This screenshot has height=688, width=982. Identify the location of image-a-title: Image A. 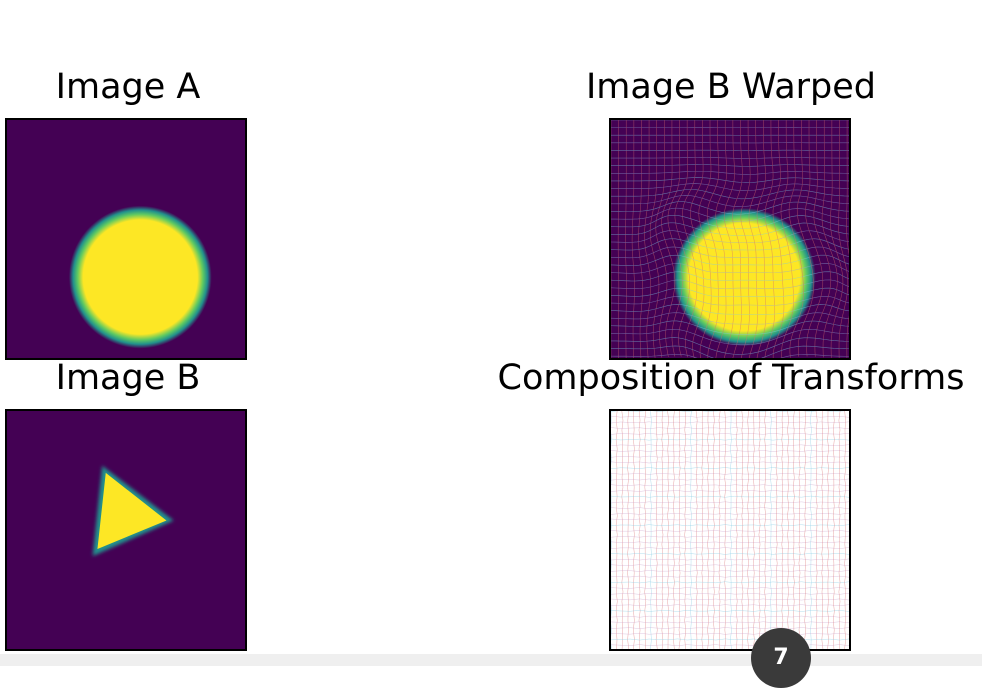
(128, 87).